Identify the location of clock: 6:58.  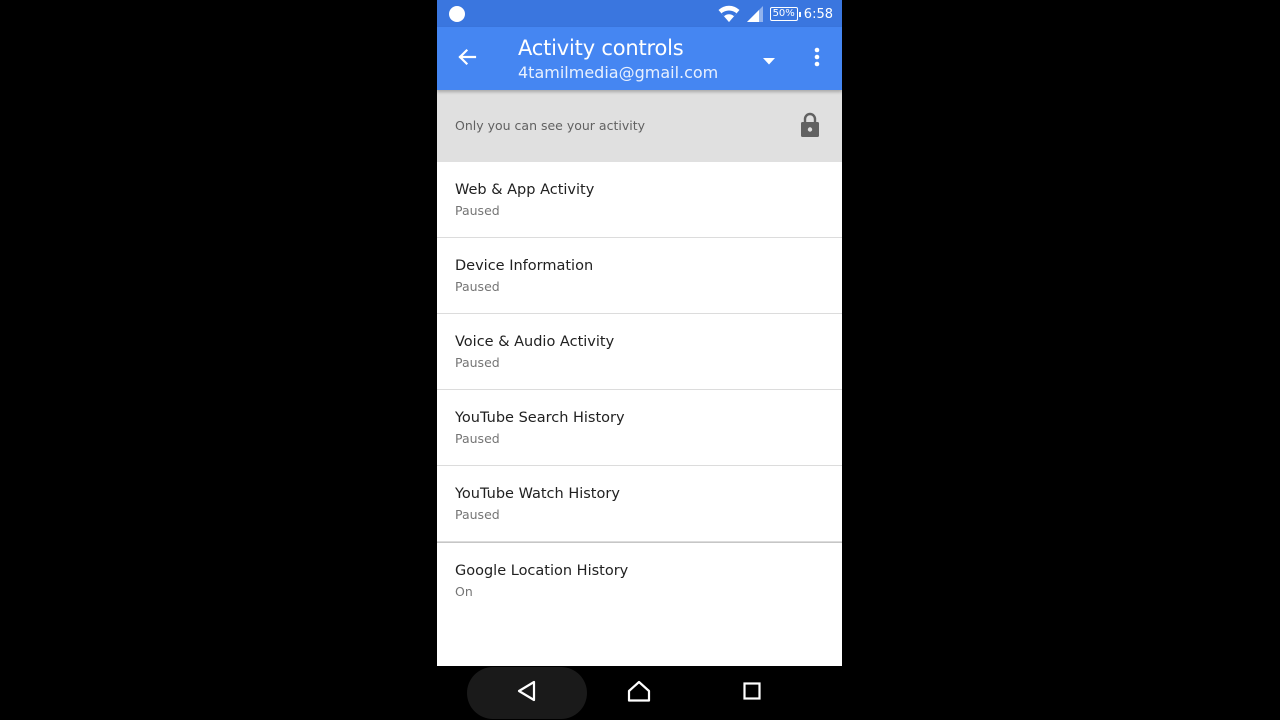
(818, 14).